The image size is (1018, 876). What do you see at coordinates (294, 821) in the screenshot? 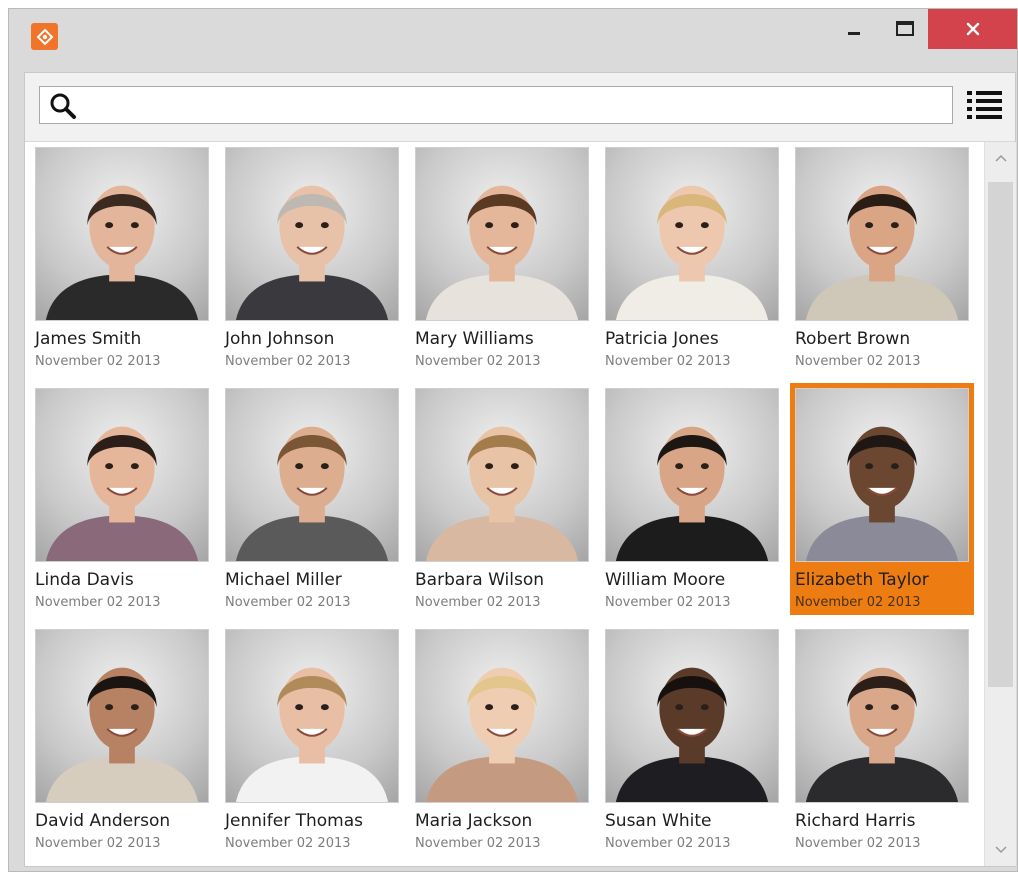
I see `person-name: Jennifer Thomas` at bounding box center [294, 821].